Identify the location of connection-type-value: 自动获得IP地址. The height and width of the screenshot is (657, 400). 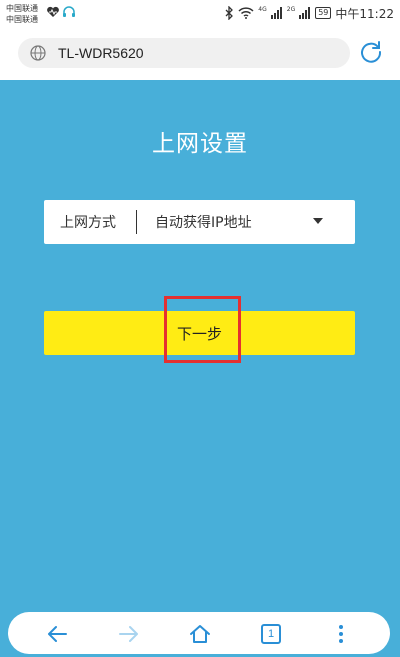
(203, 223).